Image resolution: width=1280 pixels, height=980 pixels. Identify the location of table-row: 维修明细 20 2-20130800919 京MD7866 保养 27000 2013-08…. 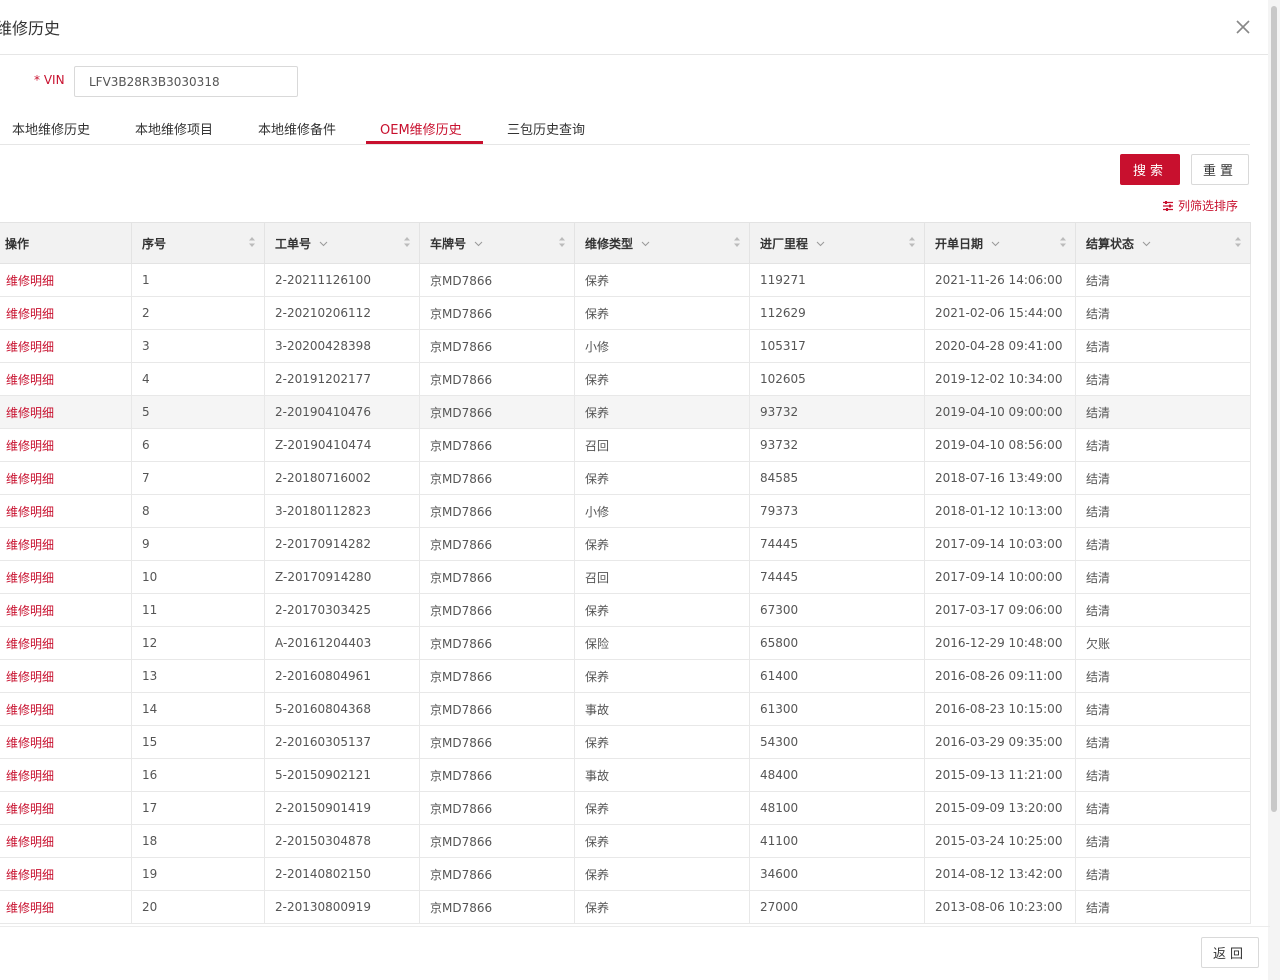
(625, 907).